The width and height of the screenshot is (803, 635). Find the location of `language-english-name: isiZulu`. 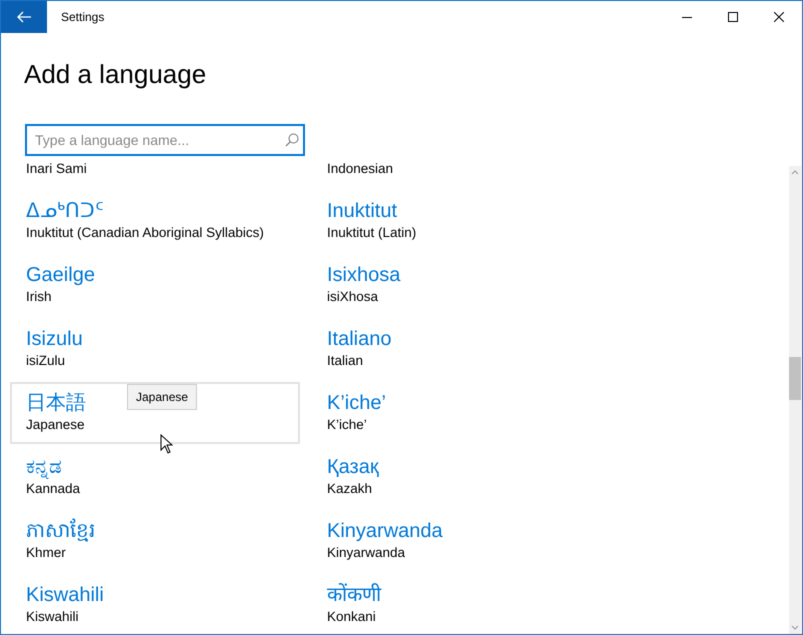

language-english-name: isiZulu is located at coordinates (46, 361).